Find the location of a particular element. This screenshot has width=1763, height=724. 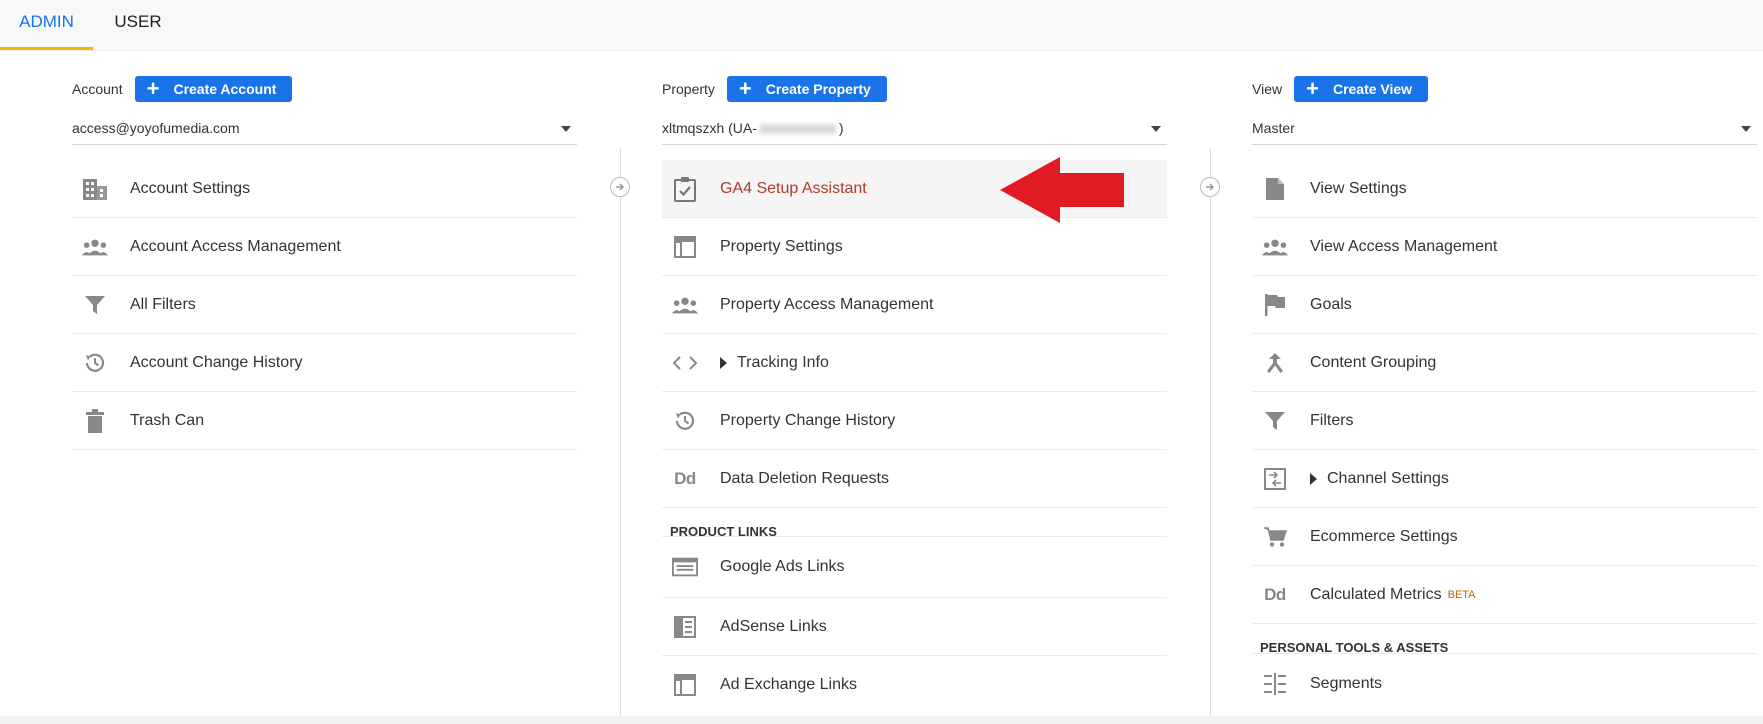

filters-label: Filters is located at coordinates (1332, 420).